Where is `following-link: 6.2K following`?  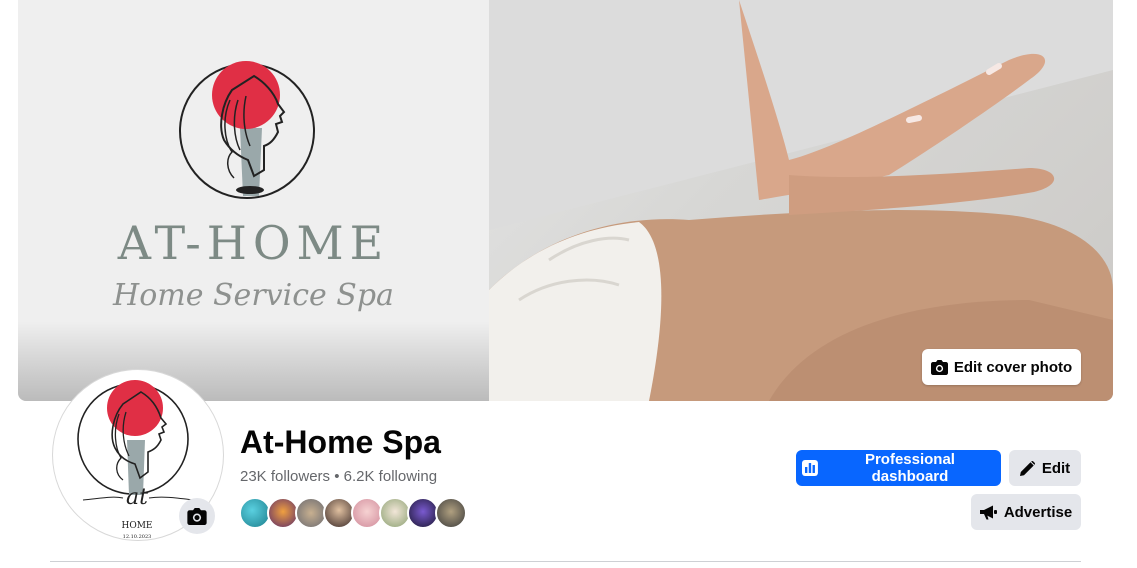 following-link: 6.2K following is located at coordinates (390, 476).